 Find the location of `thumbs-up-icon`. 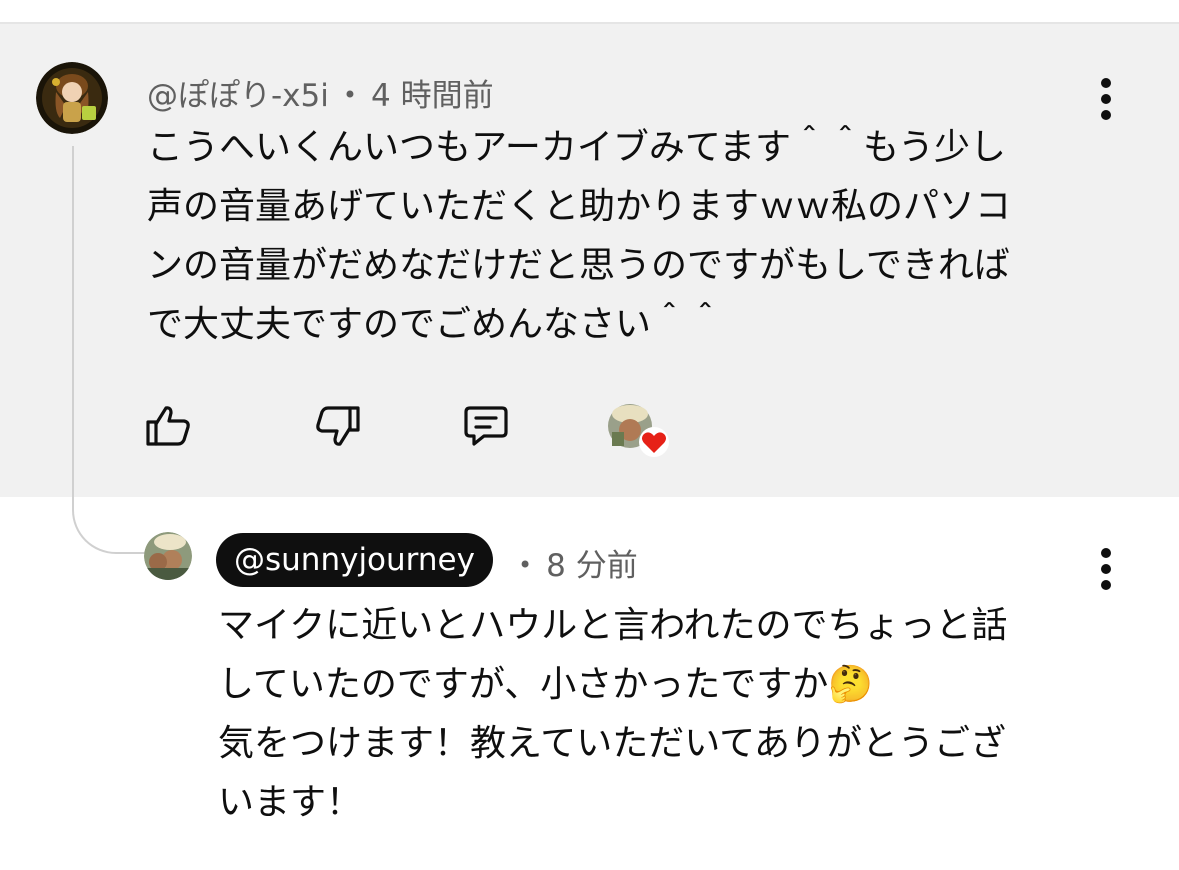

thumbs-up-icon is located at coordinates (168, 426).